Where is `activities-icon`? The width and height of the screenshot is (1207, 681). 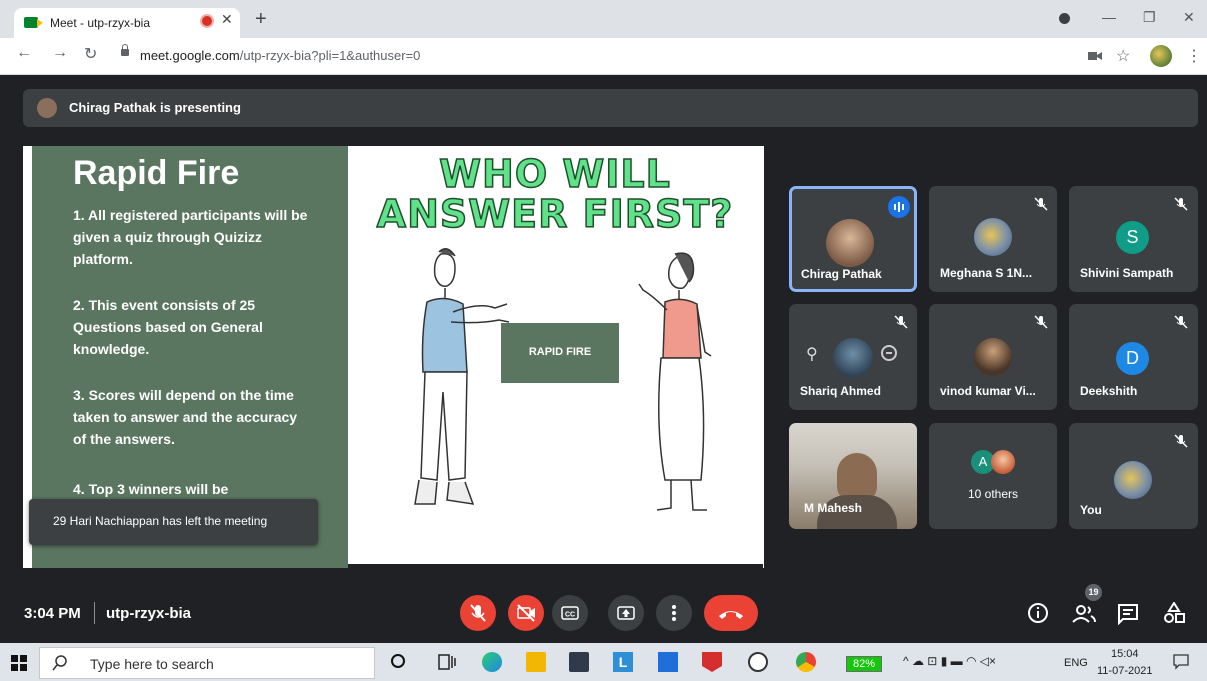 activities-icon is located at coordinates (1174, 613).